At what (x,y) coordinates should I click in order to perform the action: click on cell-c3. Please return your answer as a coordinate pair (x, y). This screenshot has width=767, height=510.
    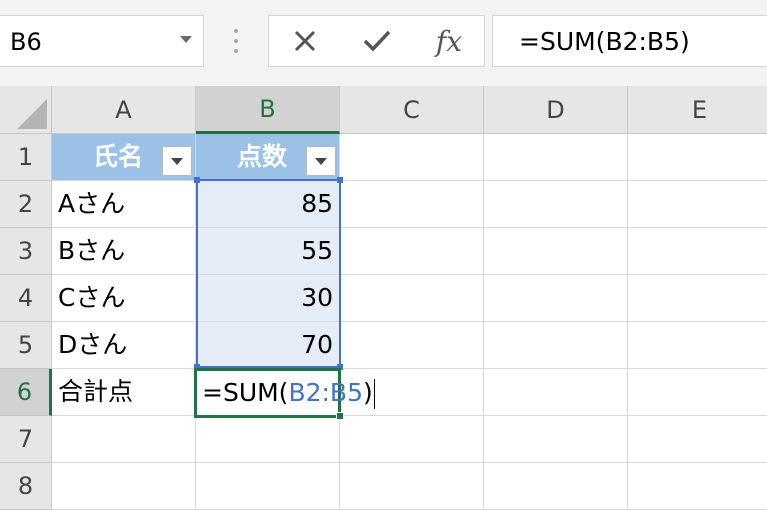
    Looking at the image, I should click on (412, 251).